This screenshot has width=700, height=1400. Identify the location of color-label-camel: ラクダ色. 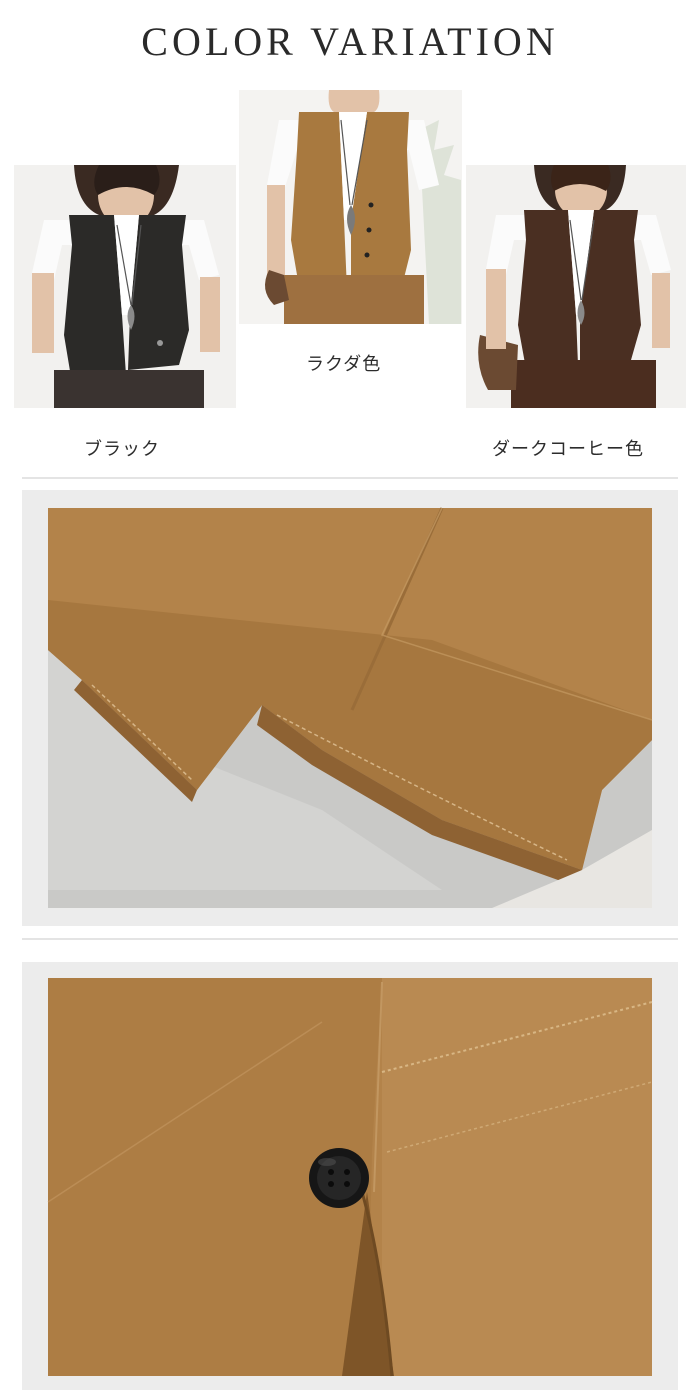
(344, 364).